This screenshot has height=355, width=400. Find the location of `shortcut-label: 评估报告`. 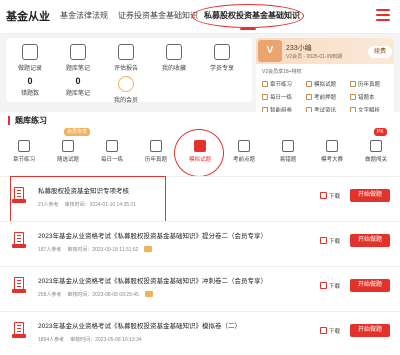

shortcut-label: 评估报告 is located at coordinates (125, 69).